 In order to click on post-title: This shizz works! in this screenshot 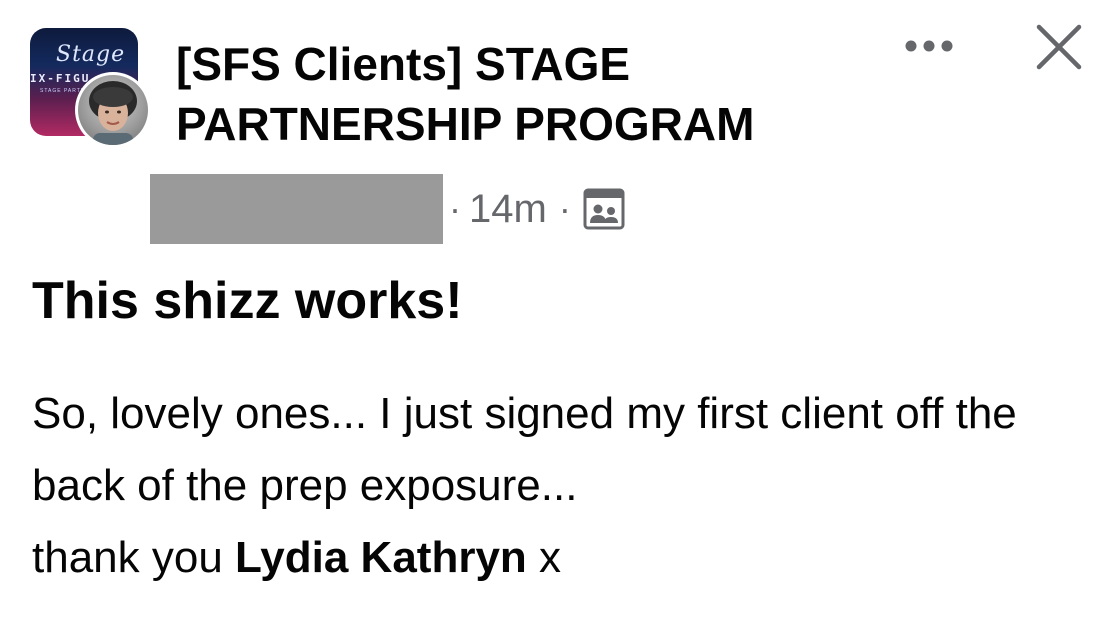, I will do `click(247, 301)`.